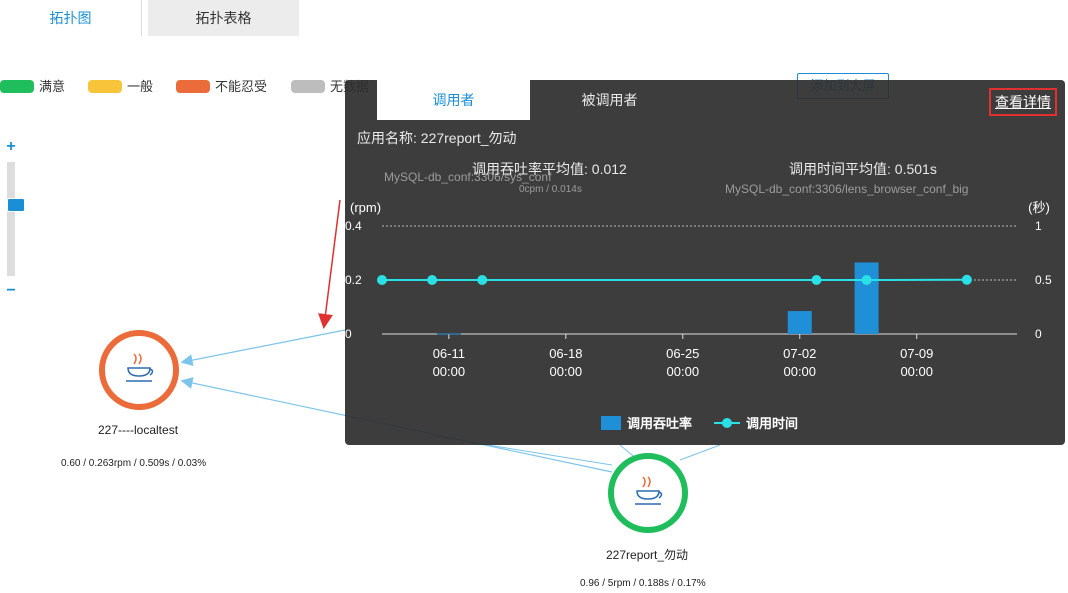 This screenshot has height=593, width=1068. What do you see at coordinates (1039, 207) in the screenshot?
I see `right-axis-label: (秒)` at bounding box center [1039, 207].